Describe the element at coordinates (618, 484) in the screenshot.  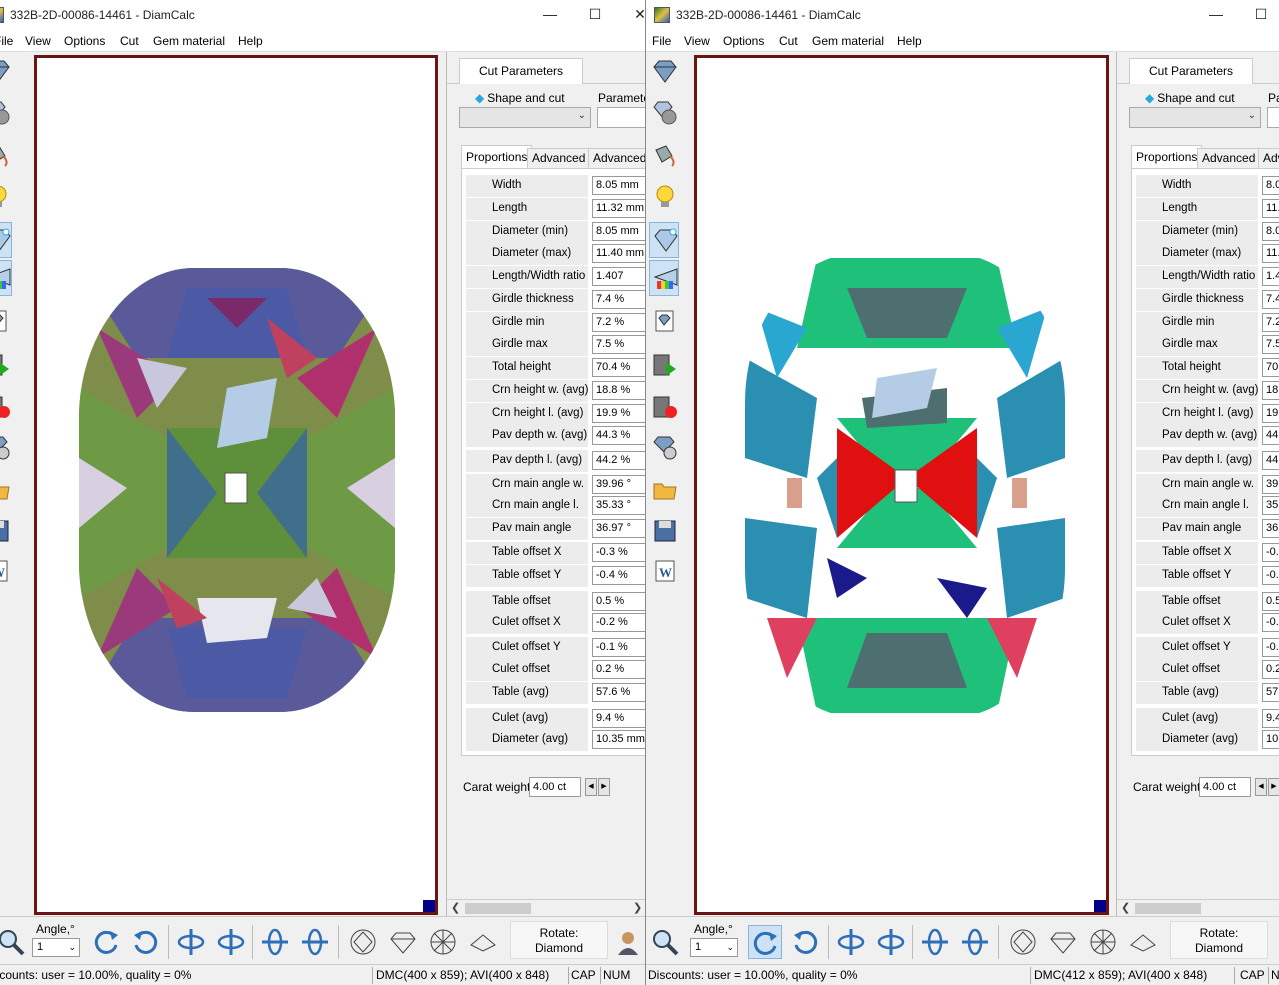
I see `property-value-field: 39.96 °` at that location.